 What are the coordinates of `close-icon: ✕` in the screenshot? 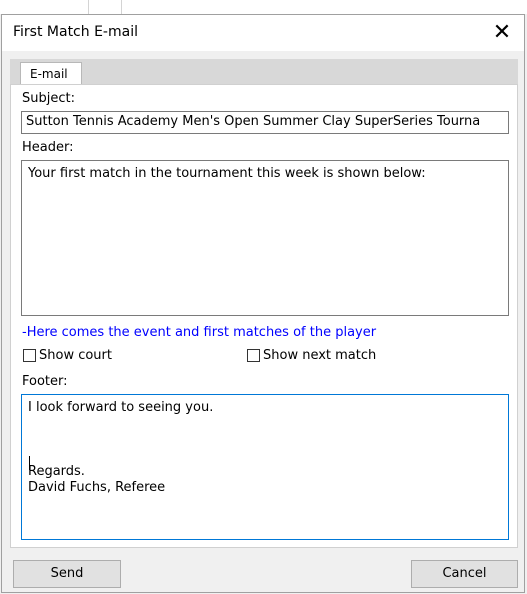 It's located at (502, 33).